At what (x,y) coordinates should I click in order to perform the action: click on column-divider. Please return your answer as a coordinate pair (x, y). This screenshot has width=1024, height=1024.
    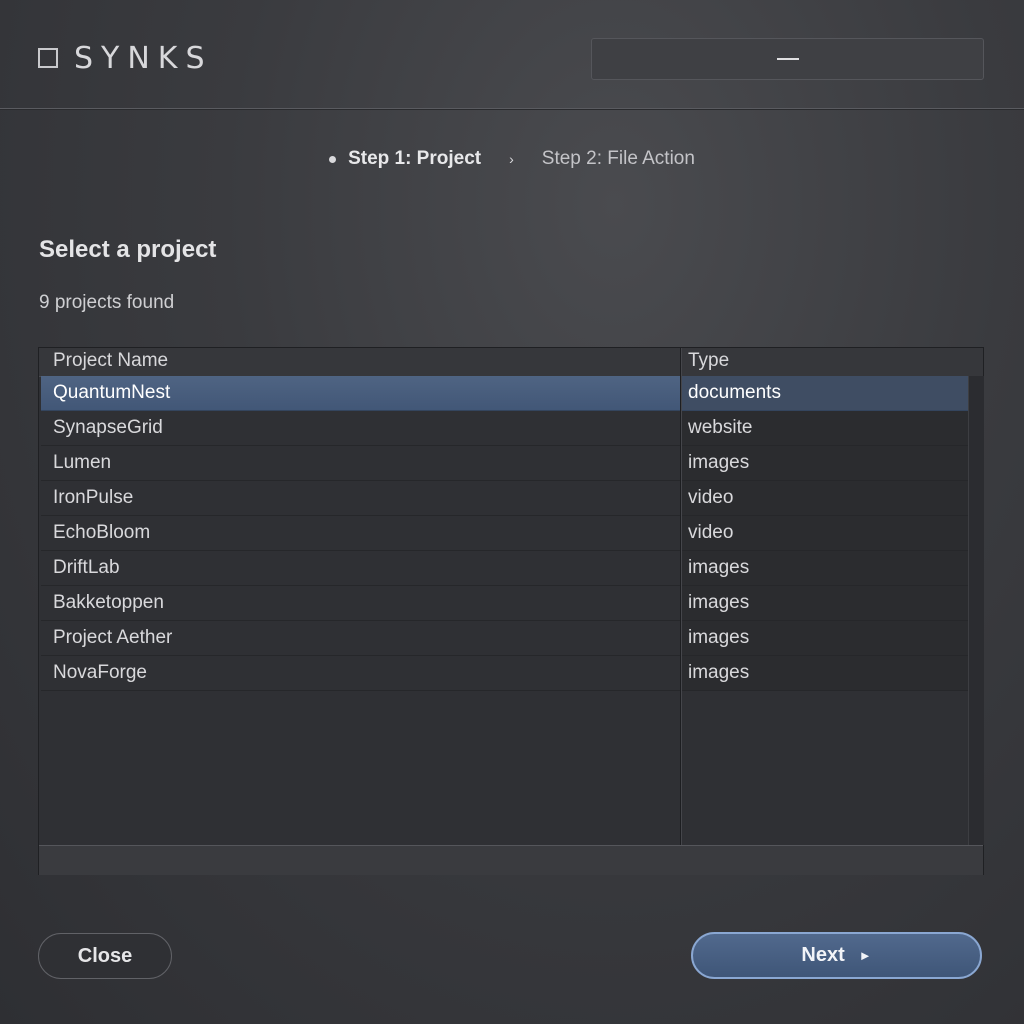
    Looking at the image, I should click on (680, 596).